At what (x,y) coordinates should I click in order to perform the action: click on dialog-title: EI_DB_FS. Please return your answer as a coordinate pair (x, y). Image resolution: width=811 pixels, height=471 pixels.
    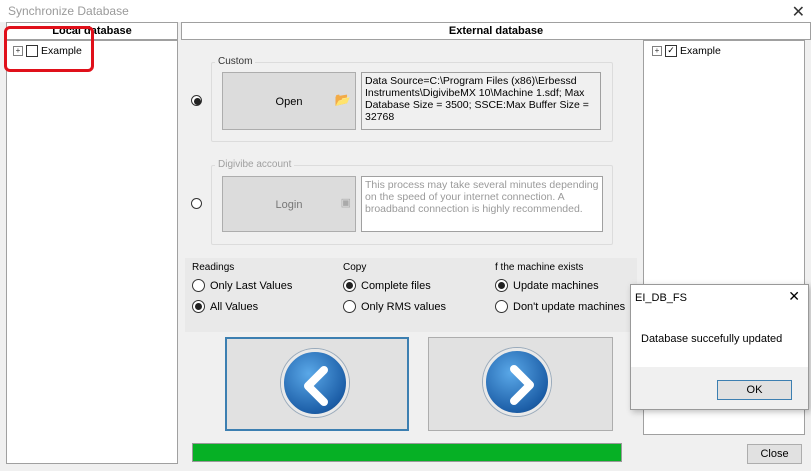
    Looking at the image, I should click on (661, 298).